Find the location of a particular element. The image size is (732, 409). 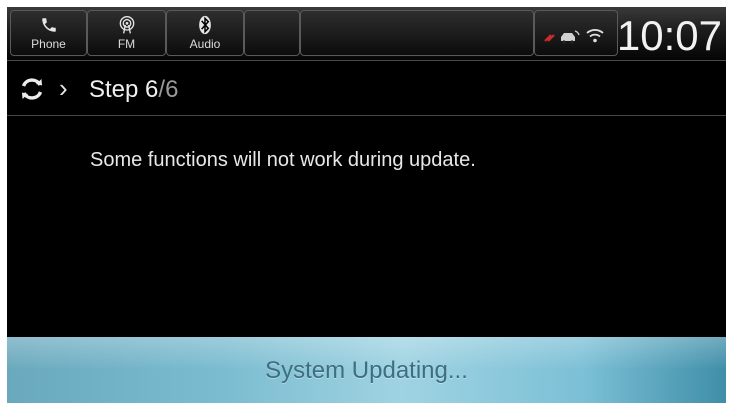

clock-area: 10:07 is located at coordinates (671, 34).